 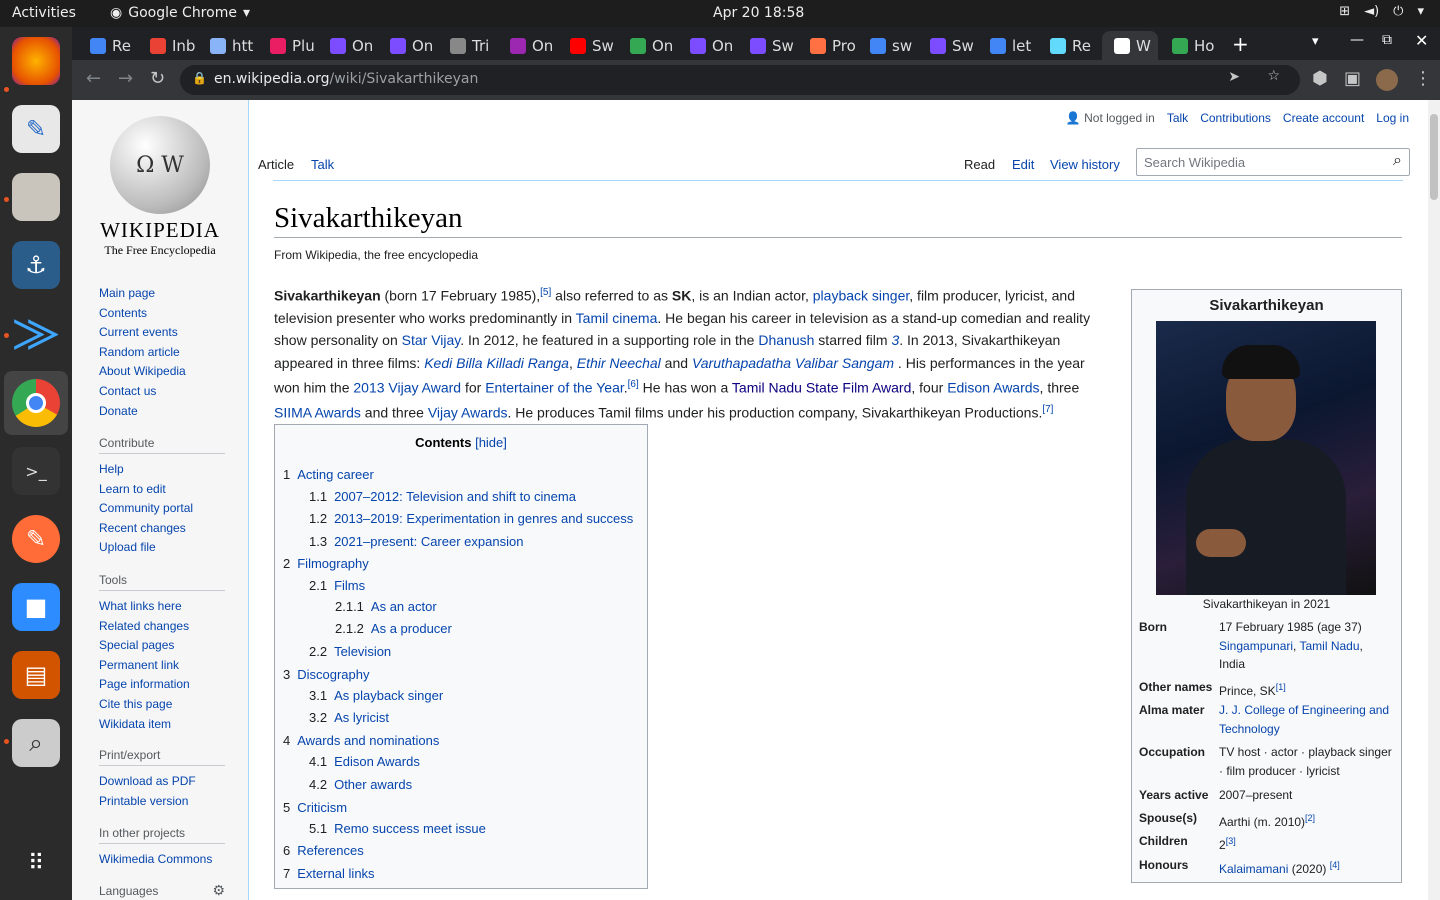 What do you see at coordinates (1315, 41) in the screenshot?
I see `tab-search-icon: ▾` at bounding box center [1315, 41].